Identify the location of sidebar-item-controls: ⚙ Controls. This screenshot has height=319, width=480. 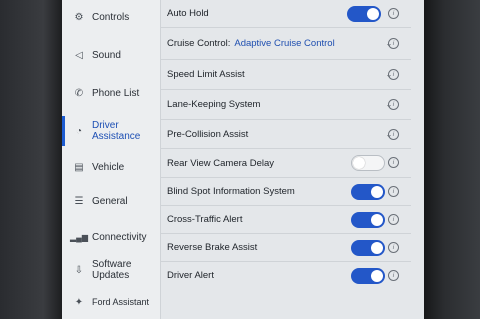
(111, 17).